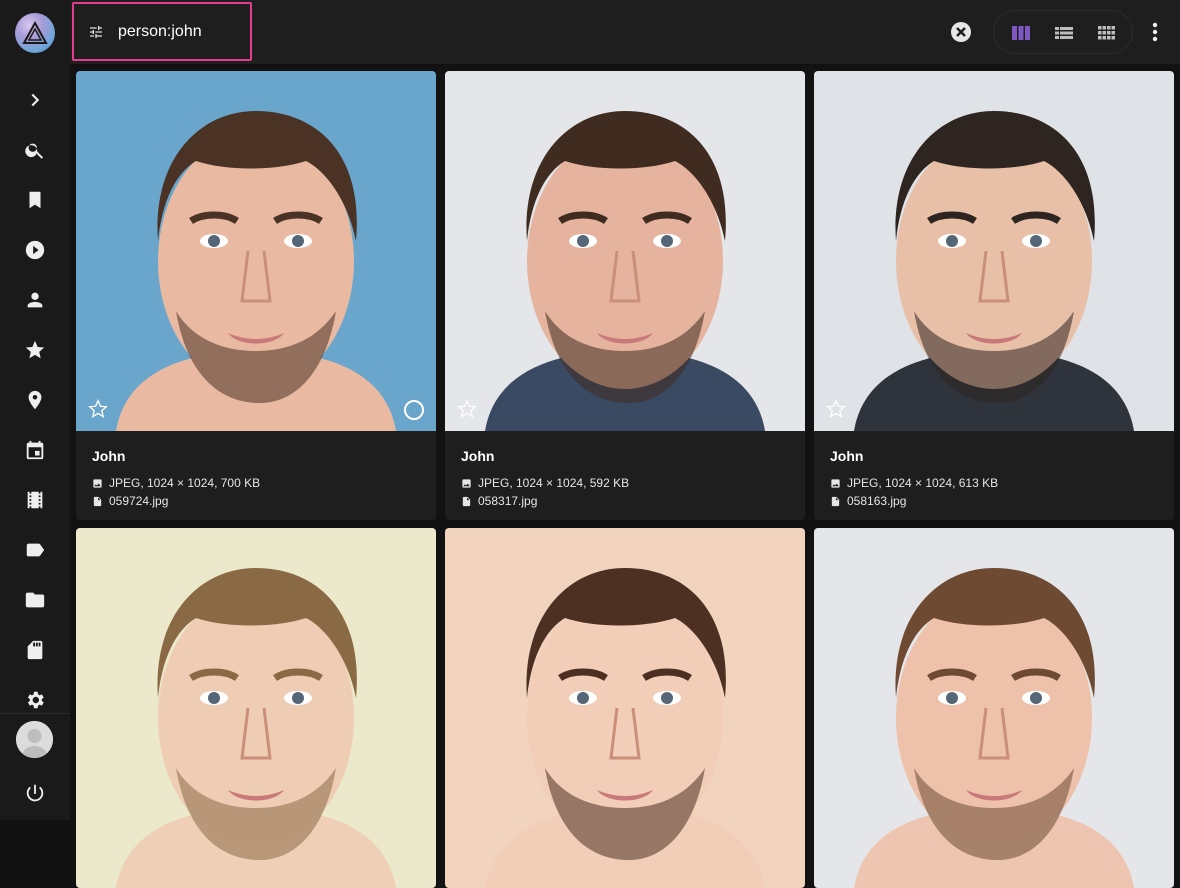 This screenshot has height=888, width=1180. What do you see at coordinates (139, 501) in the screenshot?
I see `photo-filename: 059724.jpg` at bounding box center [139, 501].